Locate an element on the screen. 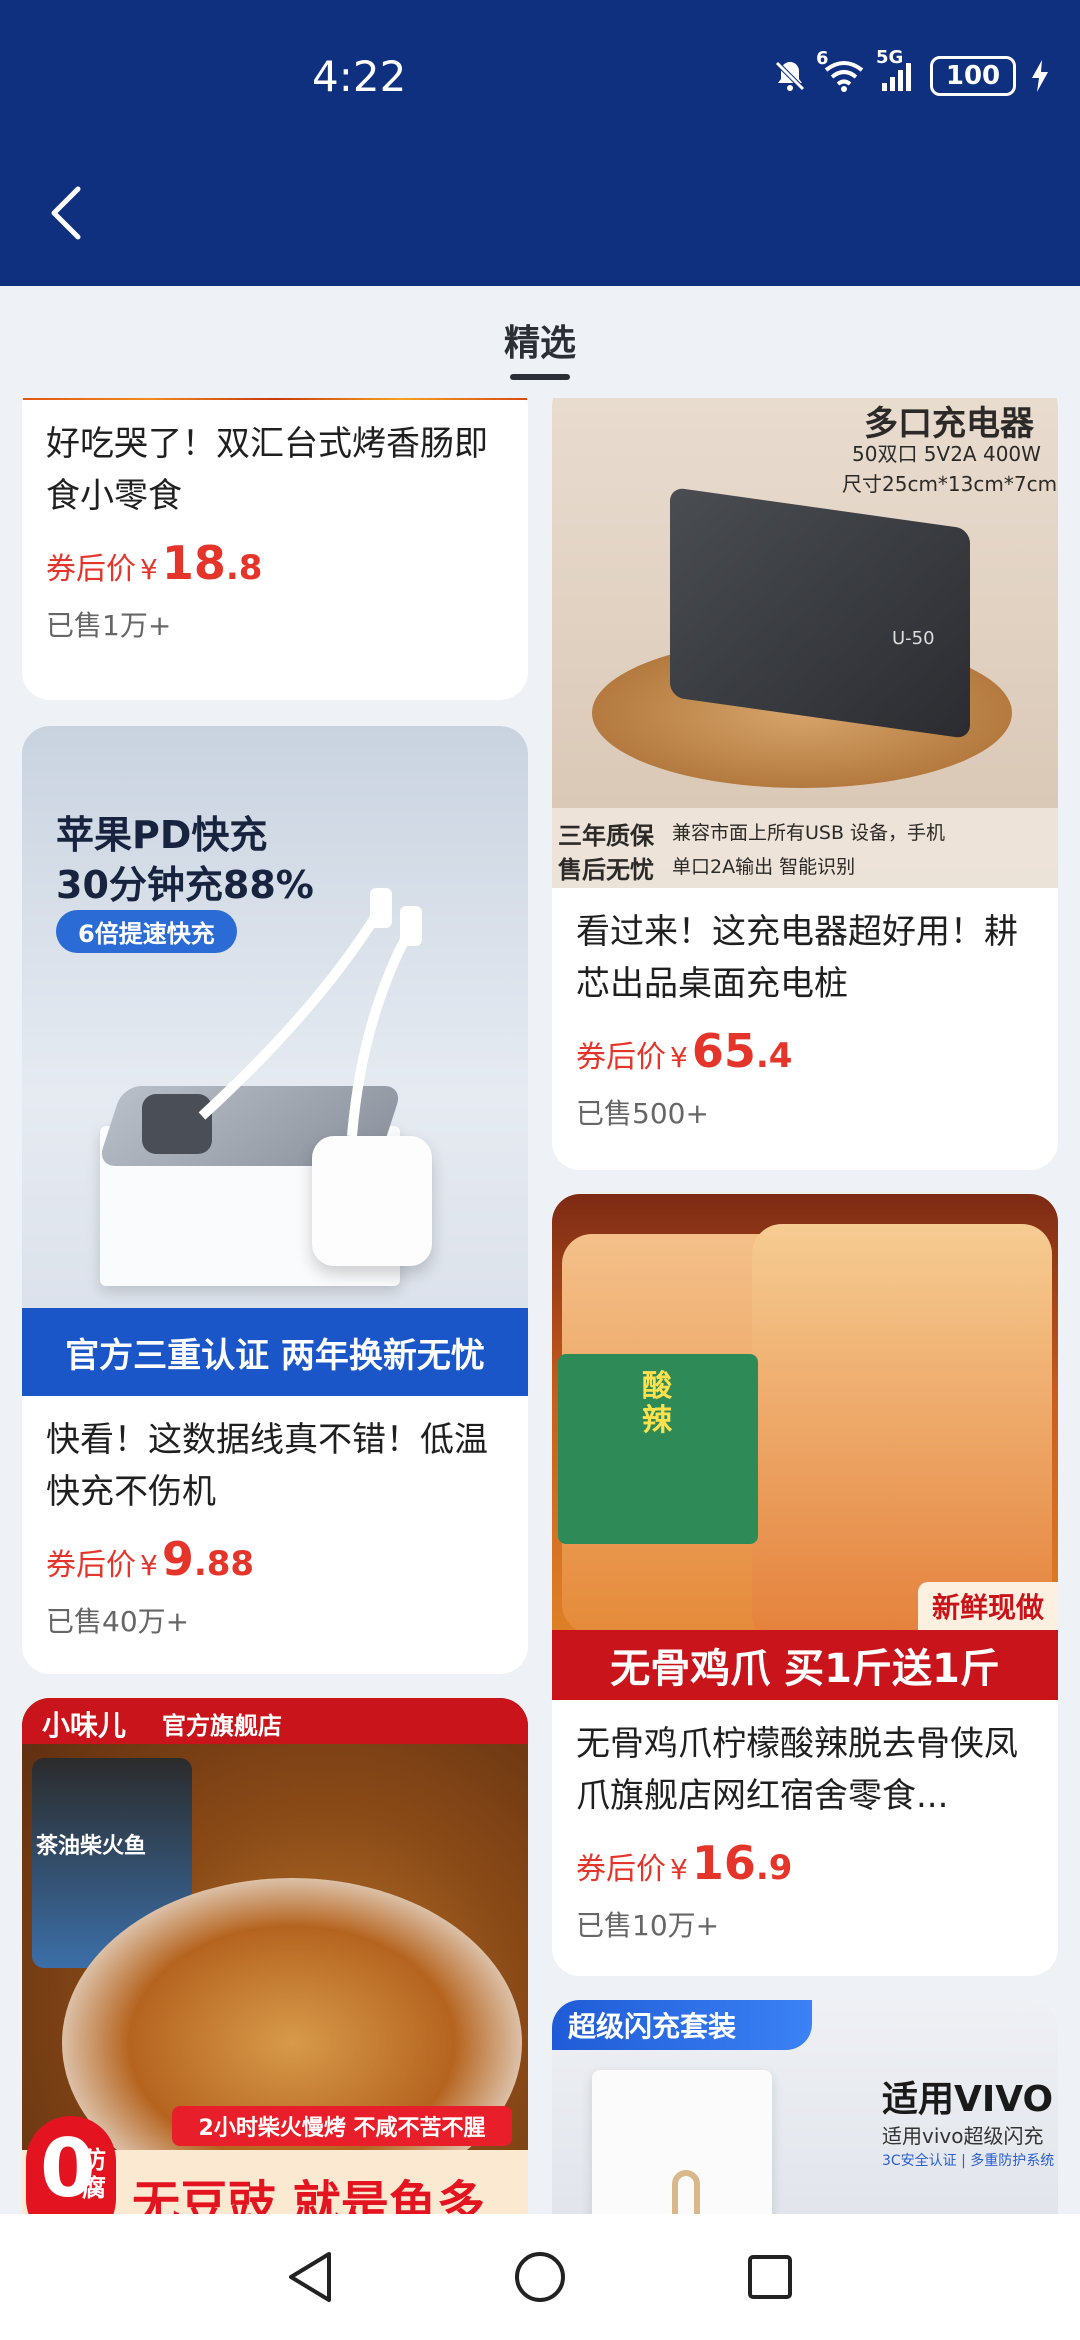 The width and height of the screenshot is (1080, 2340). product-card-sausage: 好吃哭了！双汇台式烤香肠即食小零食 券后价 ¥ 18 .8 已售1万+ is located at coordinates (275, 549).